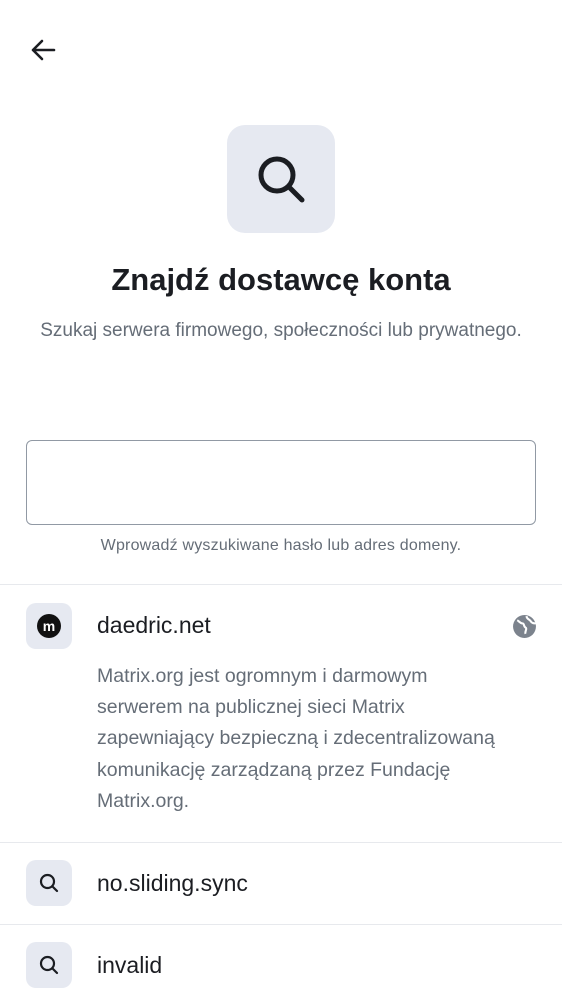 This screenshot has height=1000, width=562. I want to click on arrow-left-icon, so click(43, 50).